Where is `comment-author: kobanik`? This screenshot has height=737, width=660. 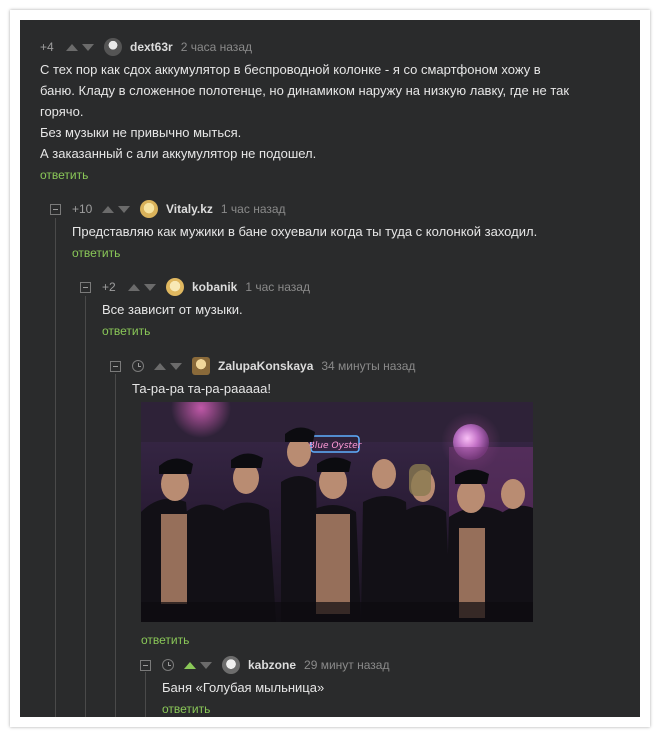 comment-author: kobanik is located at coordinates (214, 287).